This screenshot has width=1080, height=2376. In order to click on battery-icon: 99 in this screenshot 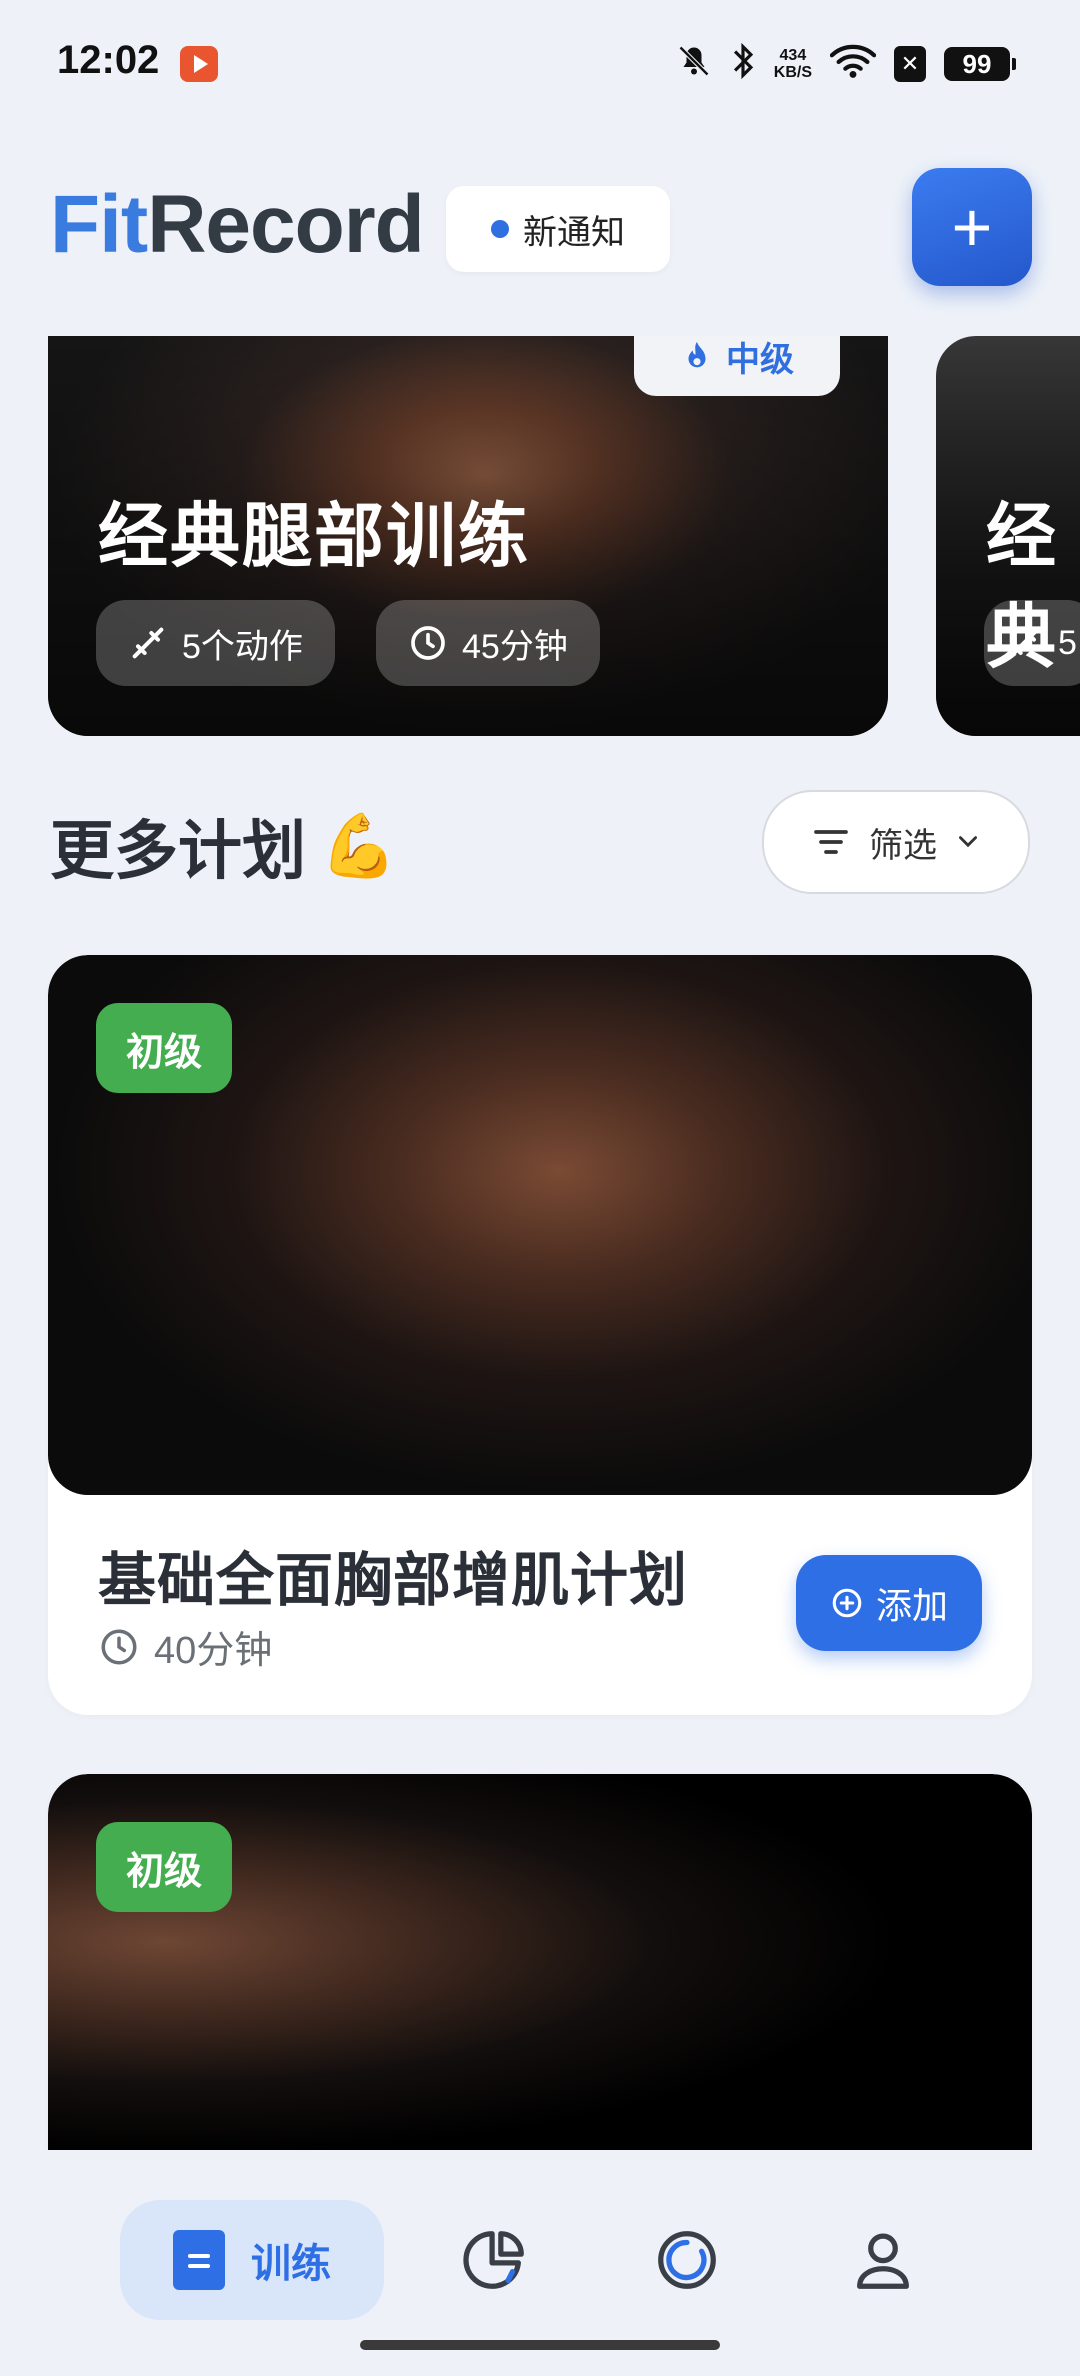, I will do `click(980, 64)`.